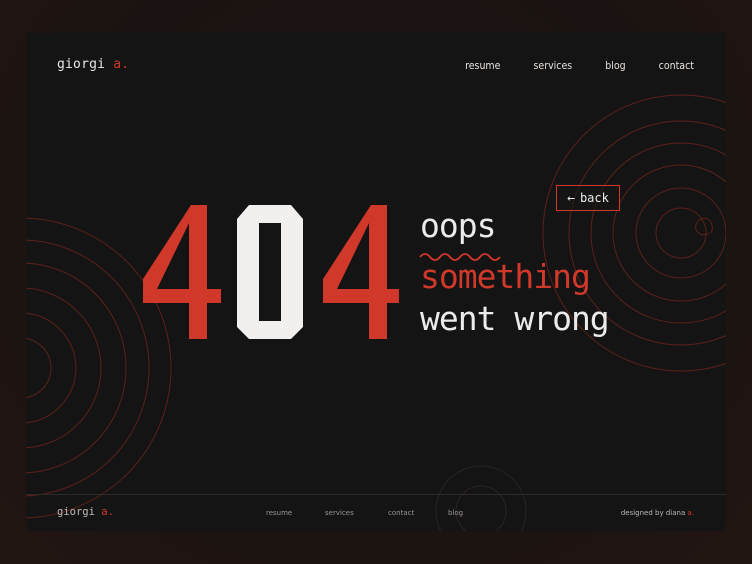  Describe the element at coordinates (339, 513) in the screenshot. I see `footer-nav-services: services` at that location.